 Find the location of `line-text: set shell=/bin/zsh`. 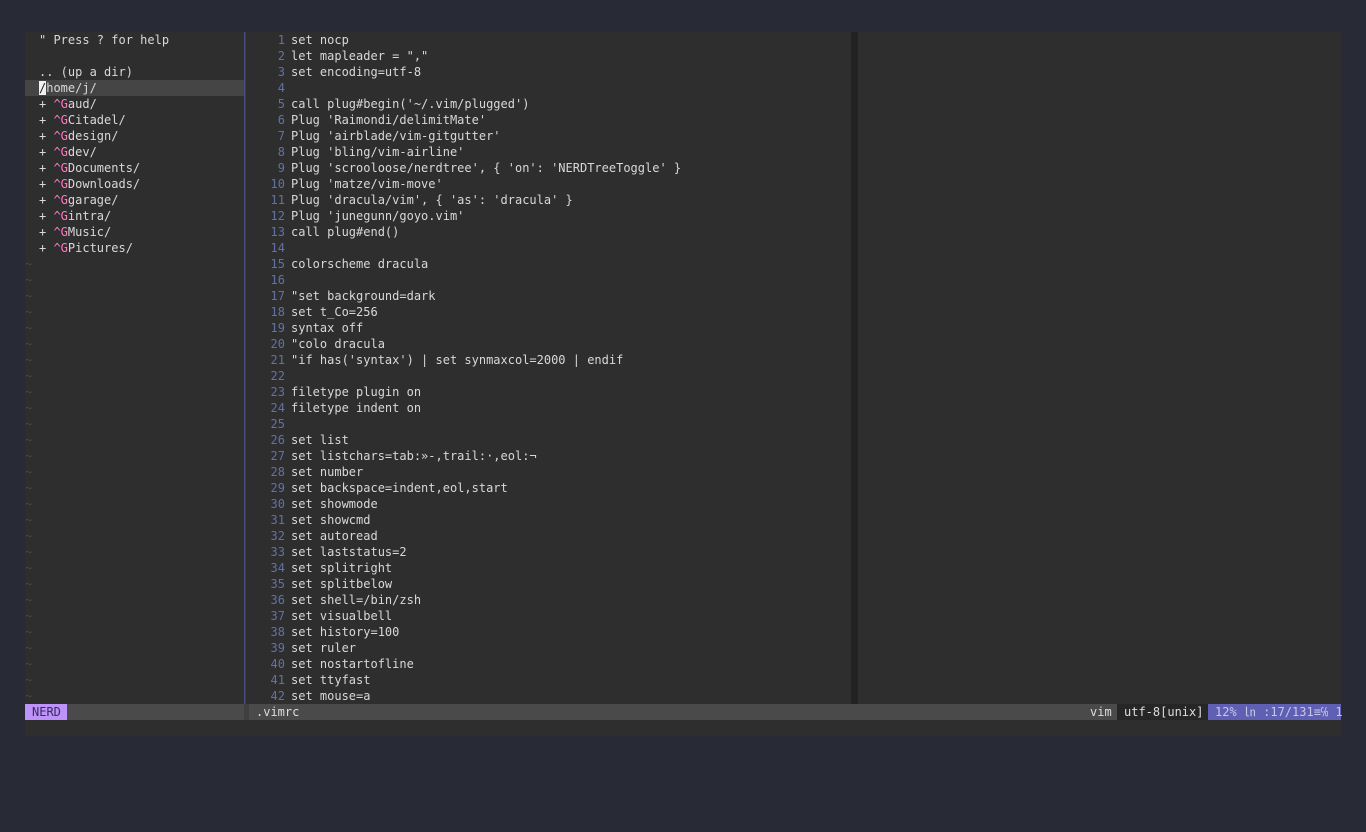

line-text: set shell=/bin/zsh is located at coordinates (356, 600).